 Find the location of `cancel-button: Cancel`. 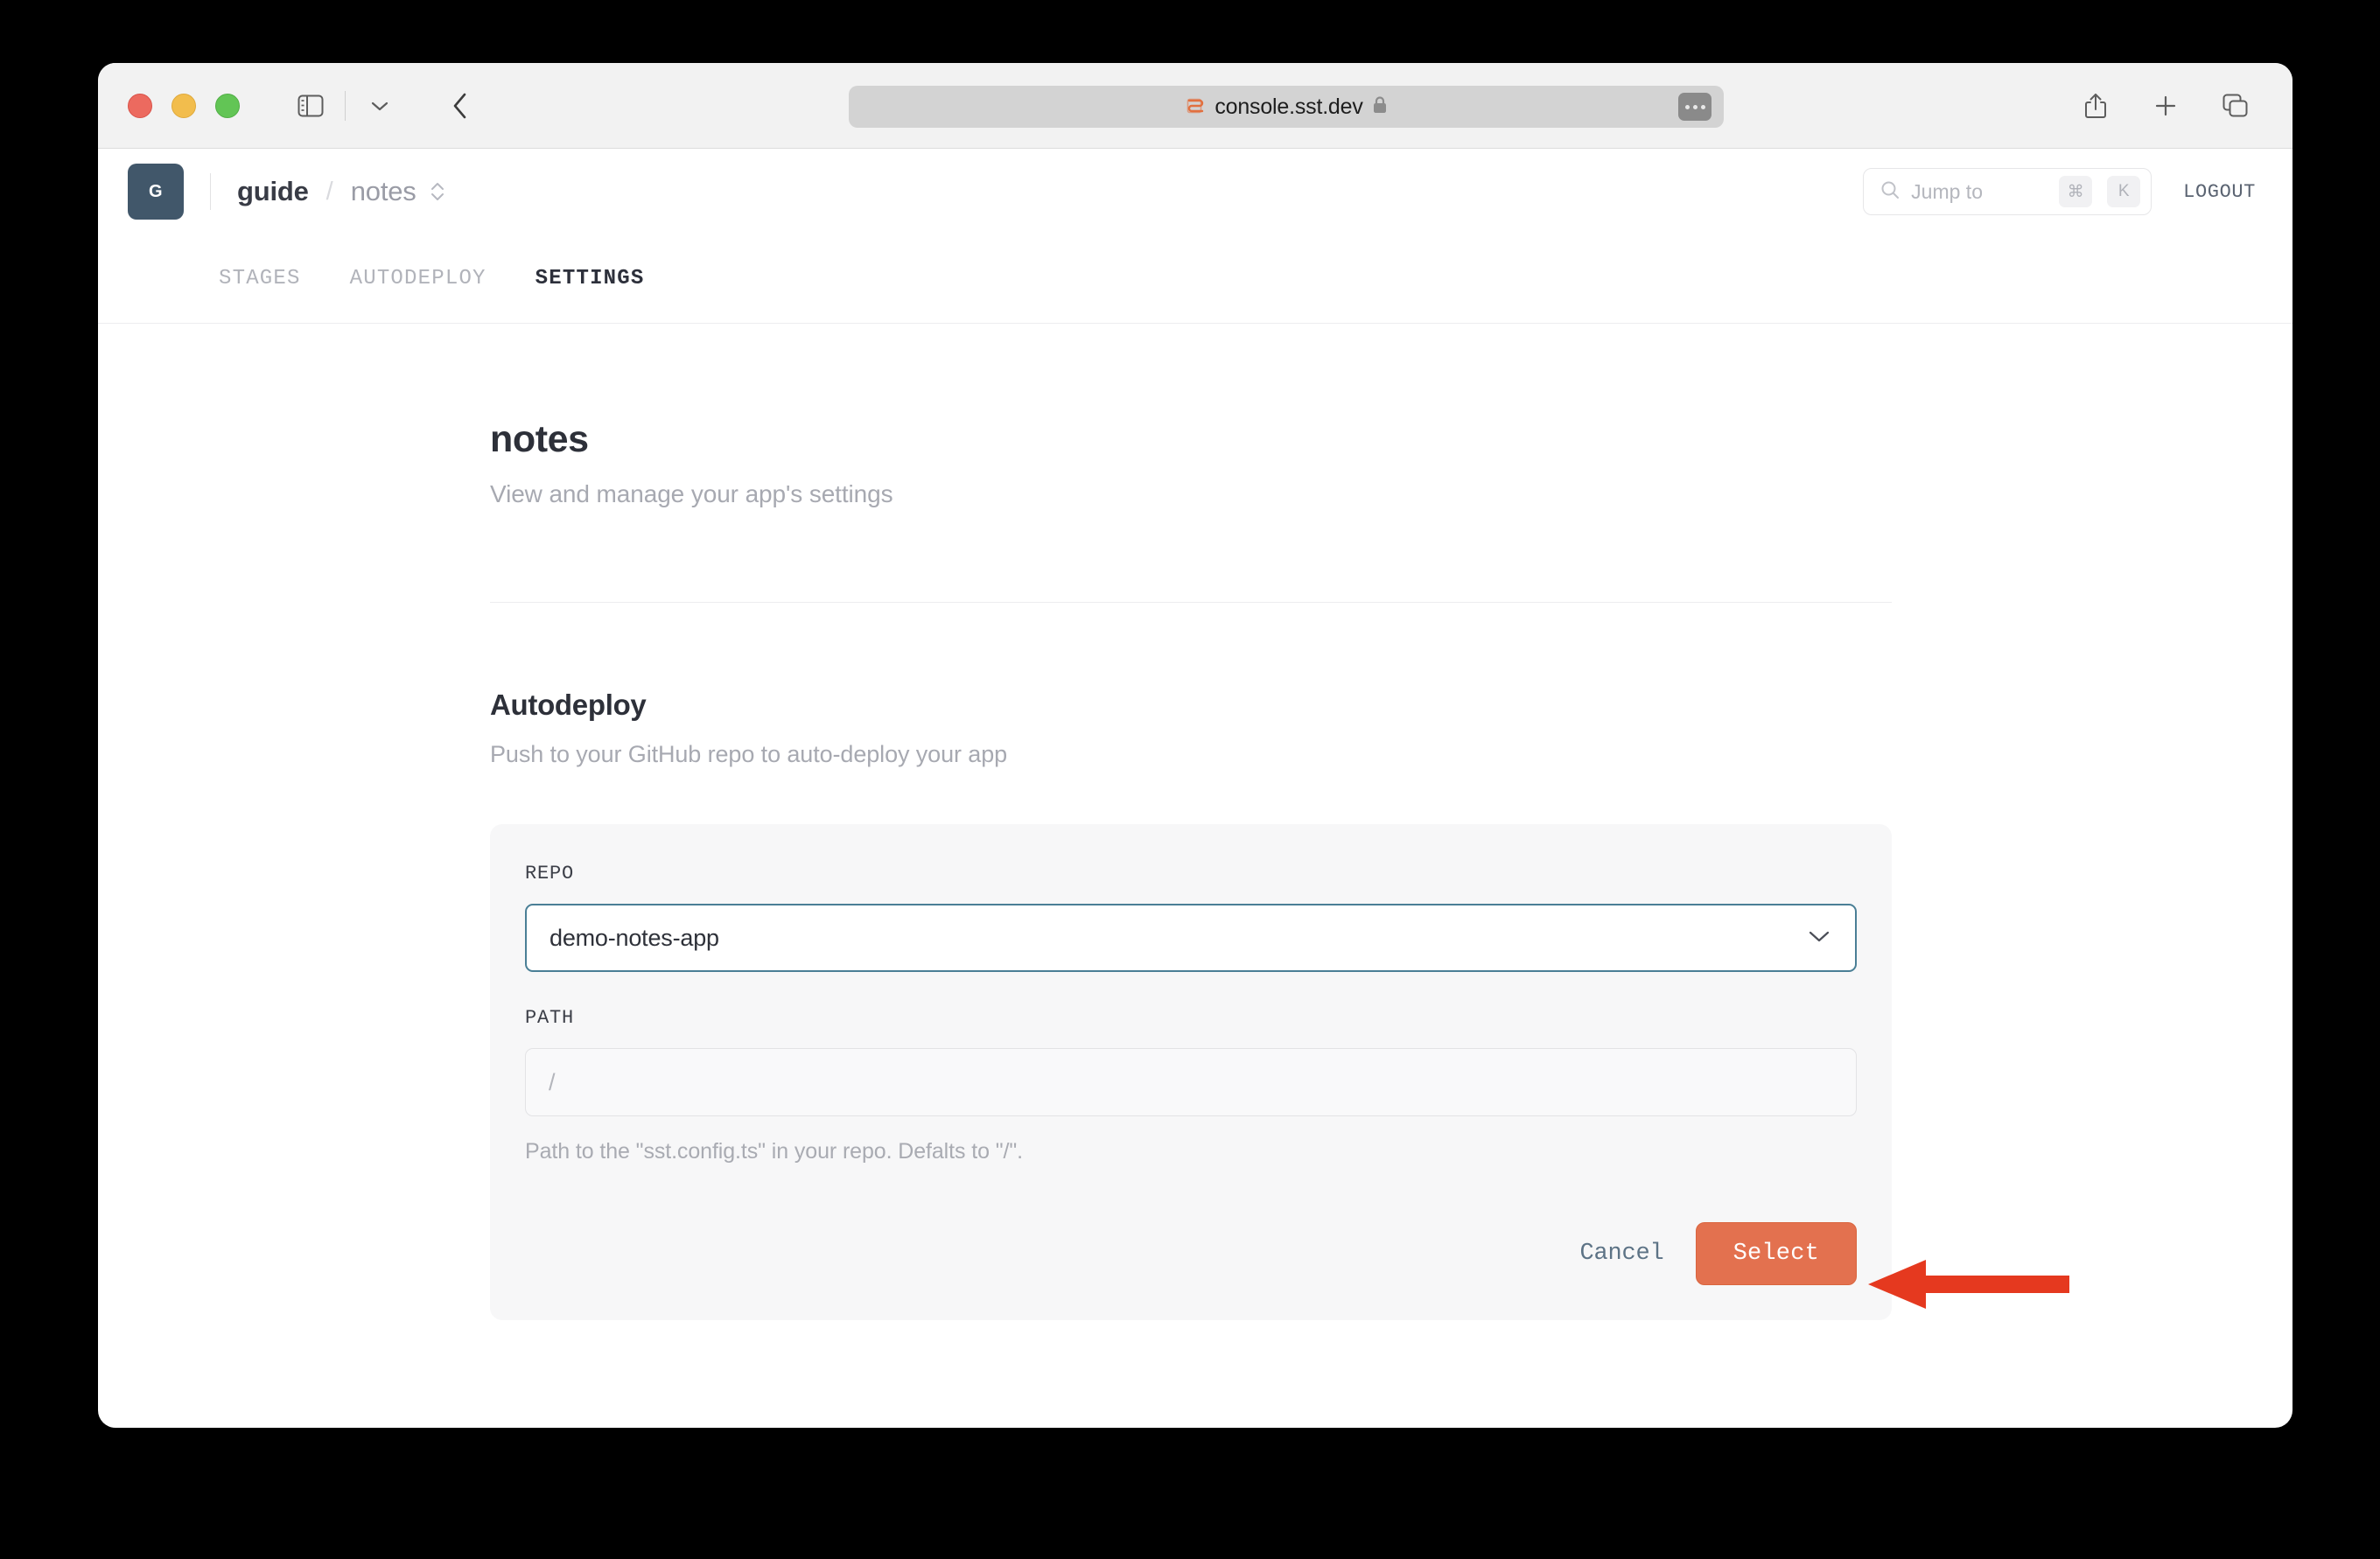

cancel-button: Cancel is located at coordinates (1622, 1254).